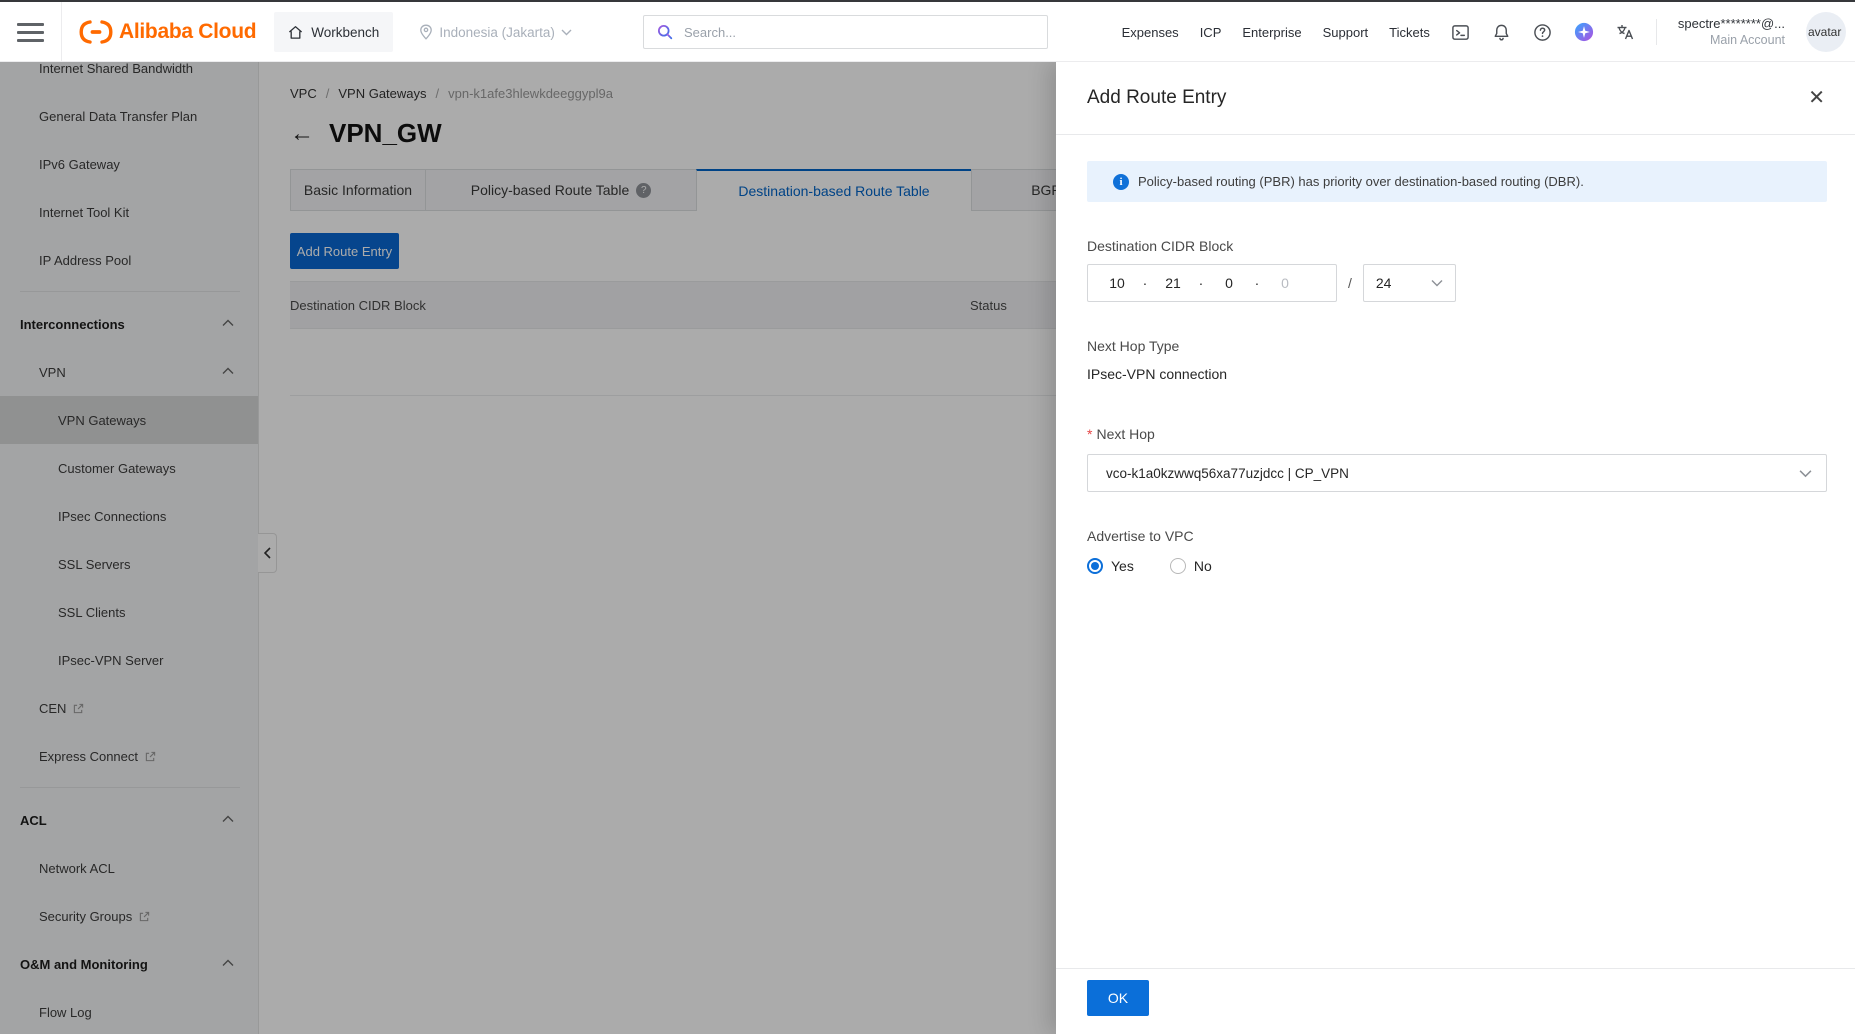 The width and height of the screenshot is (1855, 1034). What do you see at coordinates (1121, 434) in the screenshot?
I see `next-hop-label: * Next Hop` at bounding box center [1121, 434].